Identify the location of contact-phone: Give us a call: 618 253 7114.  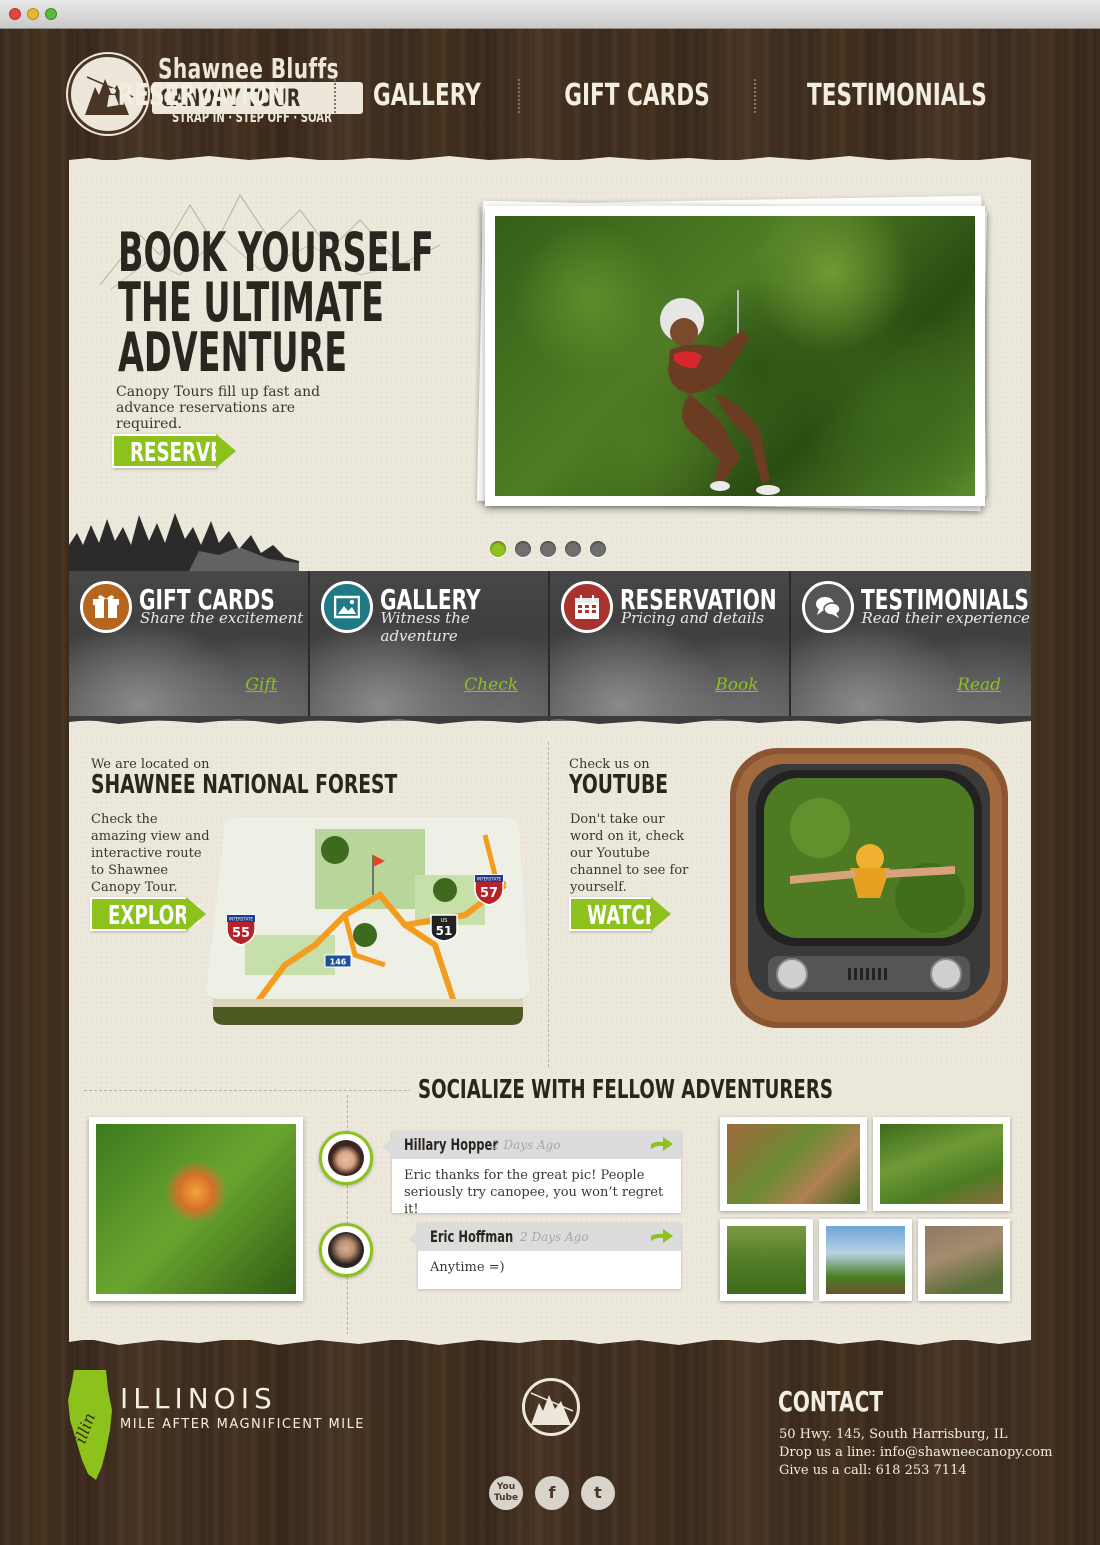
(915, 1471).